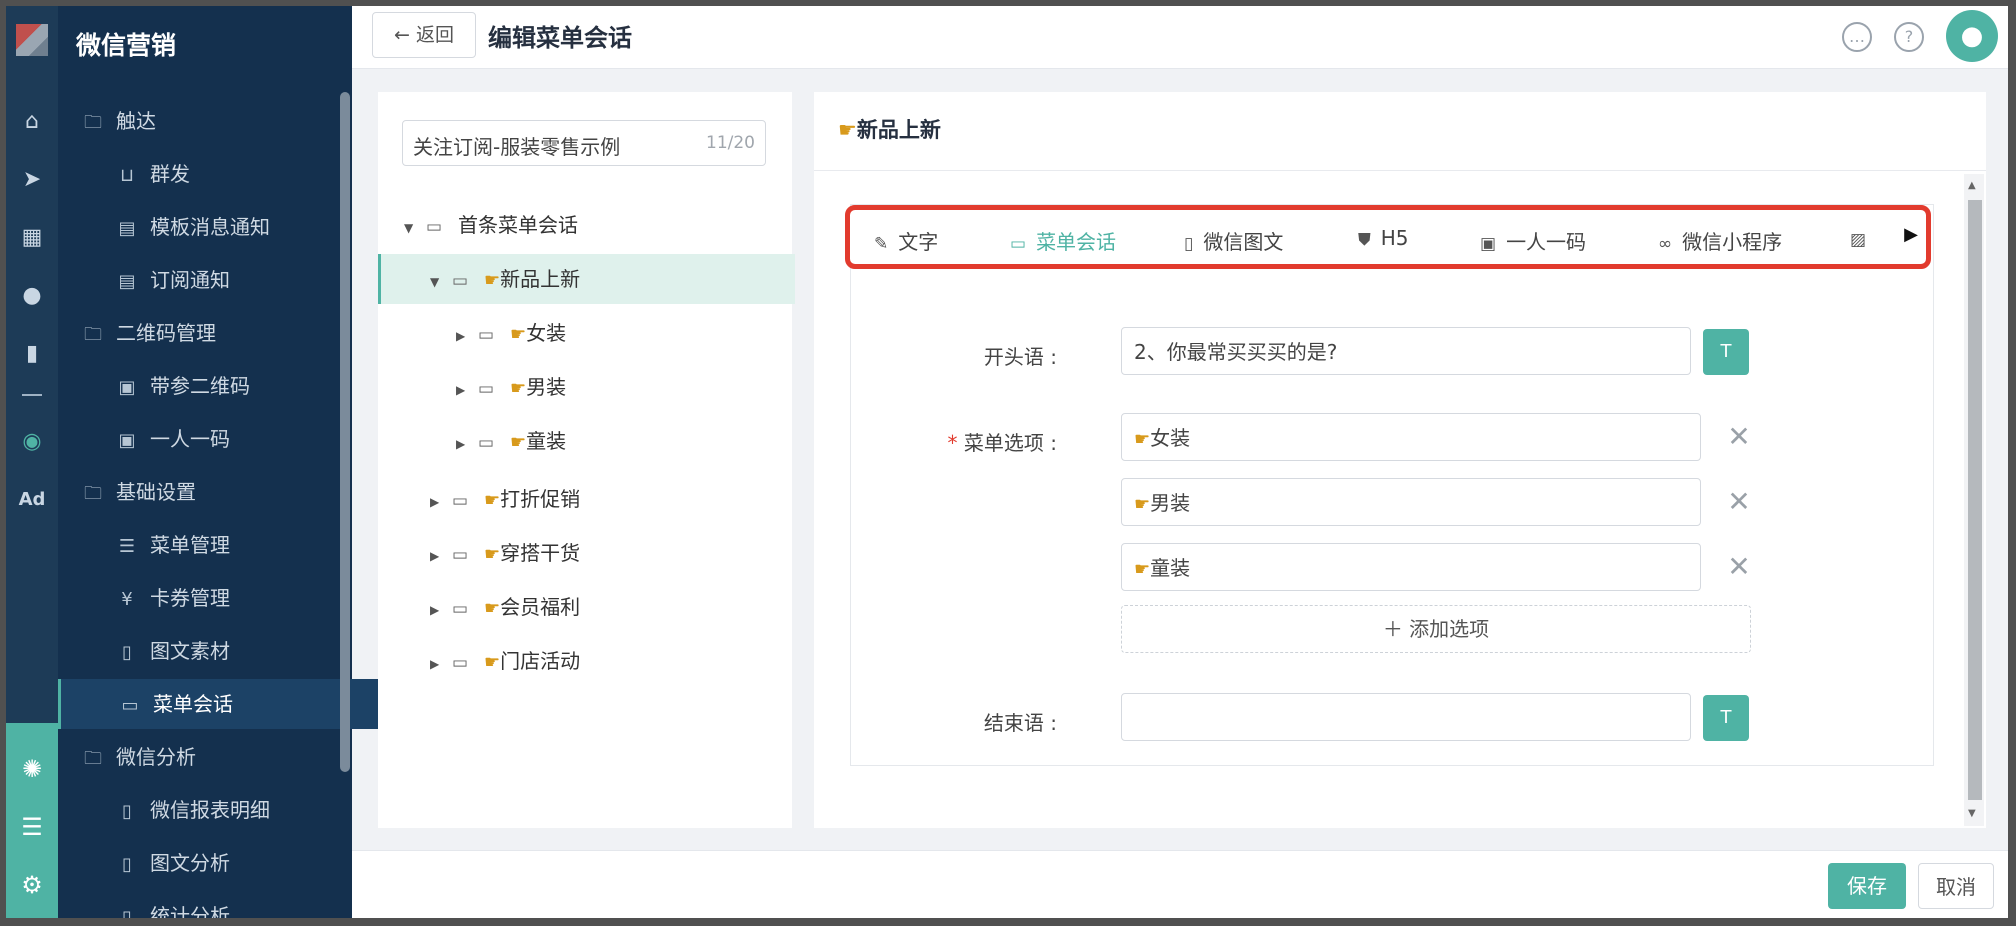 Image resolution: width=2016 pixels, height=926 pixels. I want to click on sidebar-item-chuda: 🗀 触达, so click(211, 121).